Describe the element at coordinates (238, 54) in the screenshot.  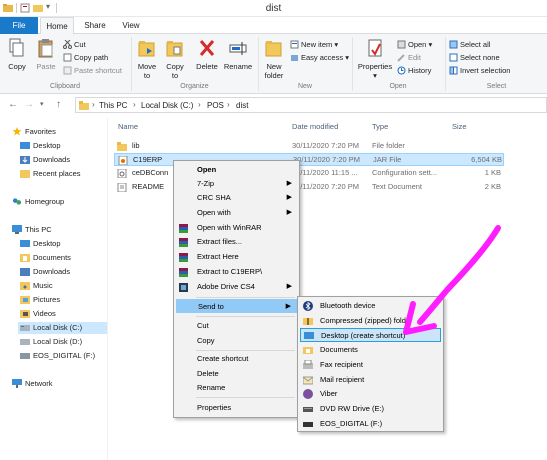
I see `rename-button: Rename` at that location.